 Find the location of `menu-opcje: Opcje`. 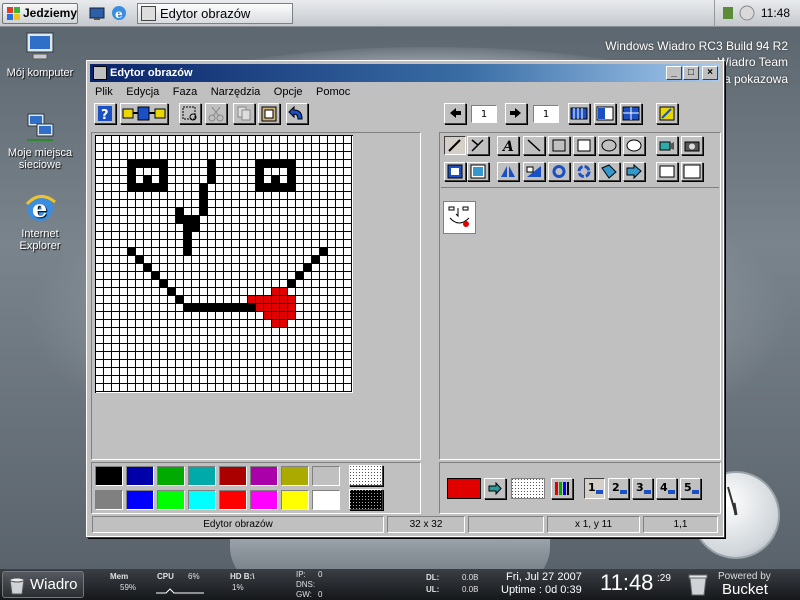

menu-opcje: Opcje is located at coordinates (288, 92).